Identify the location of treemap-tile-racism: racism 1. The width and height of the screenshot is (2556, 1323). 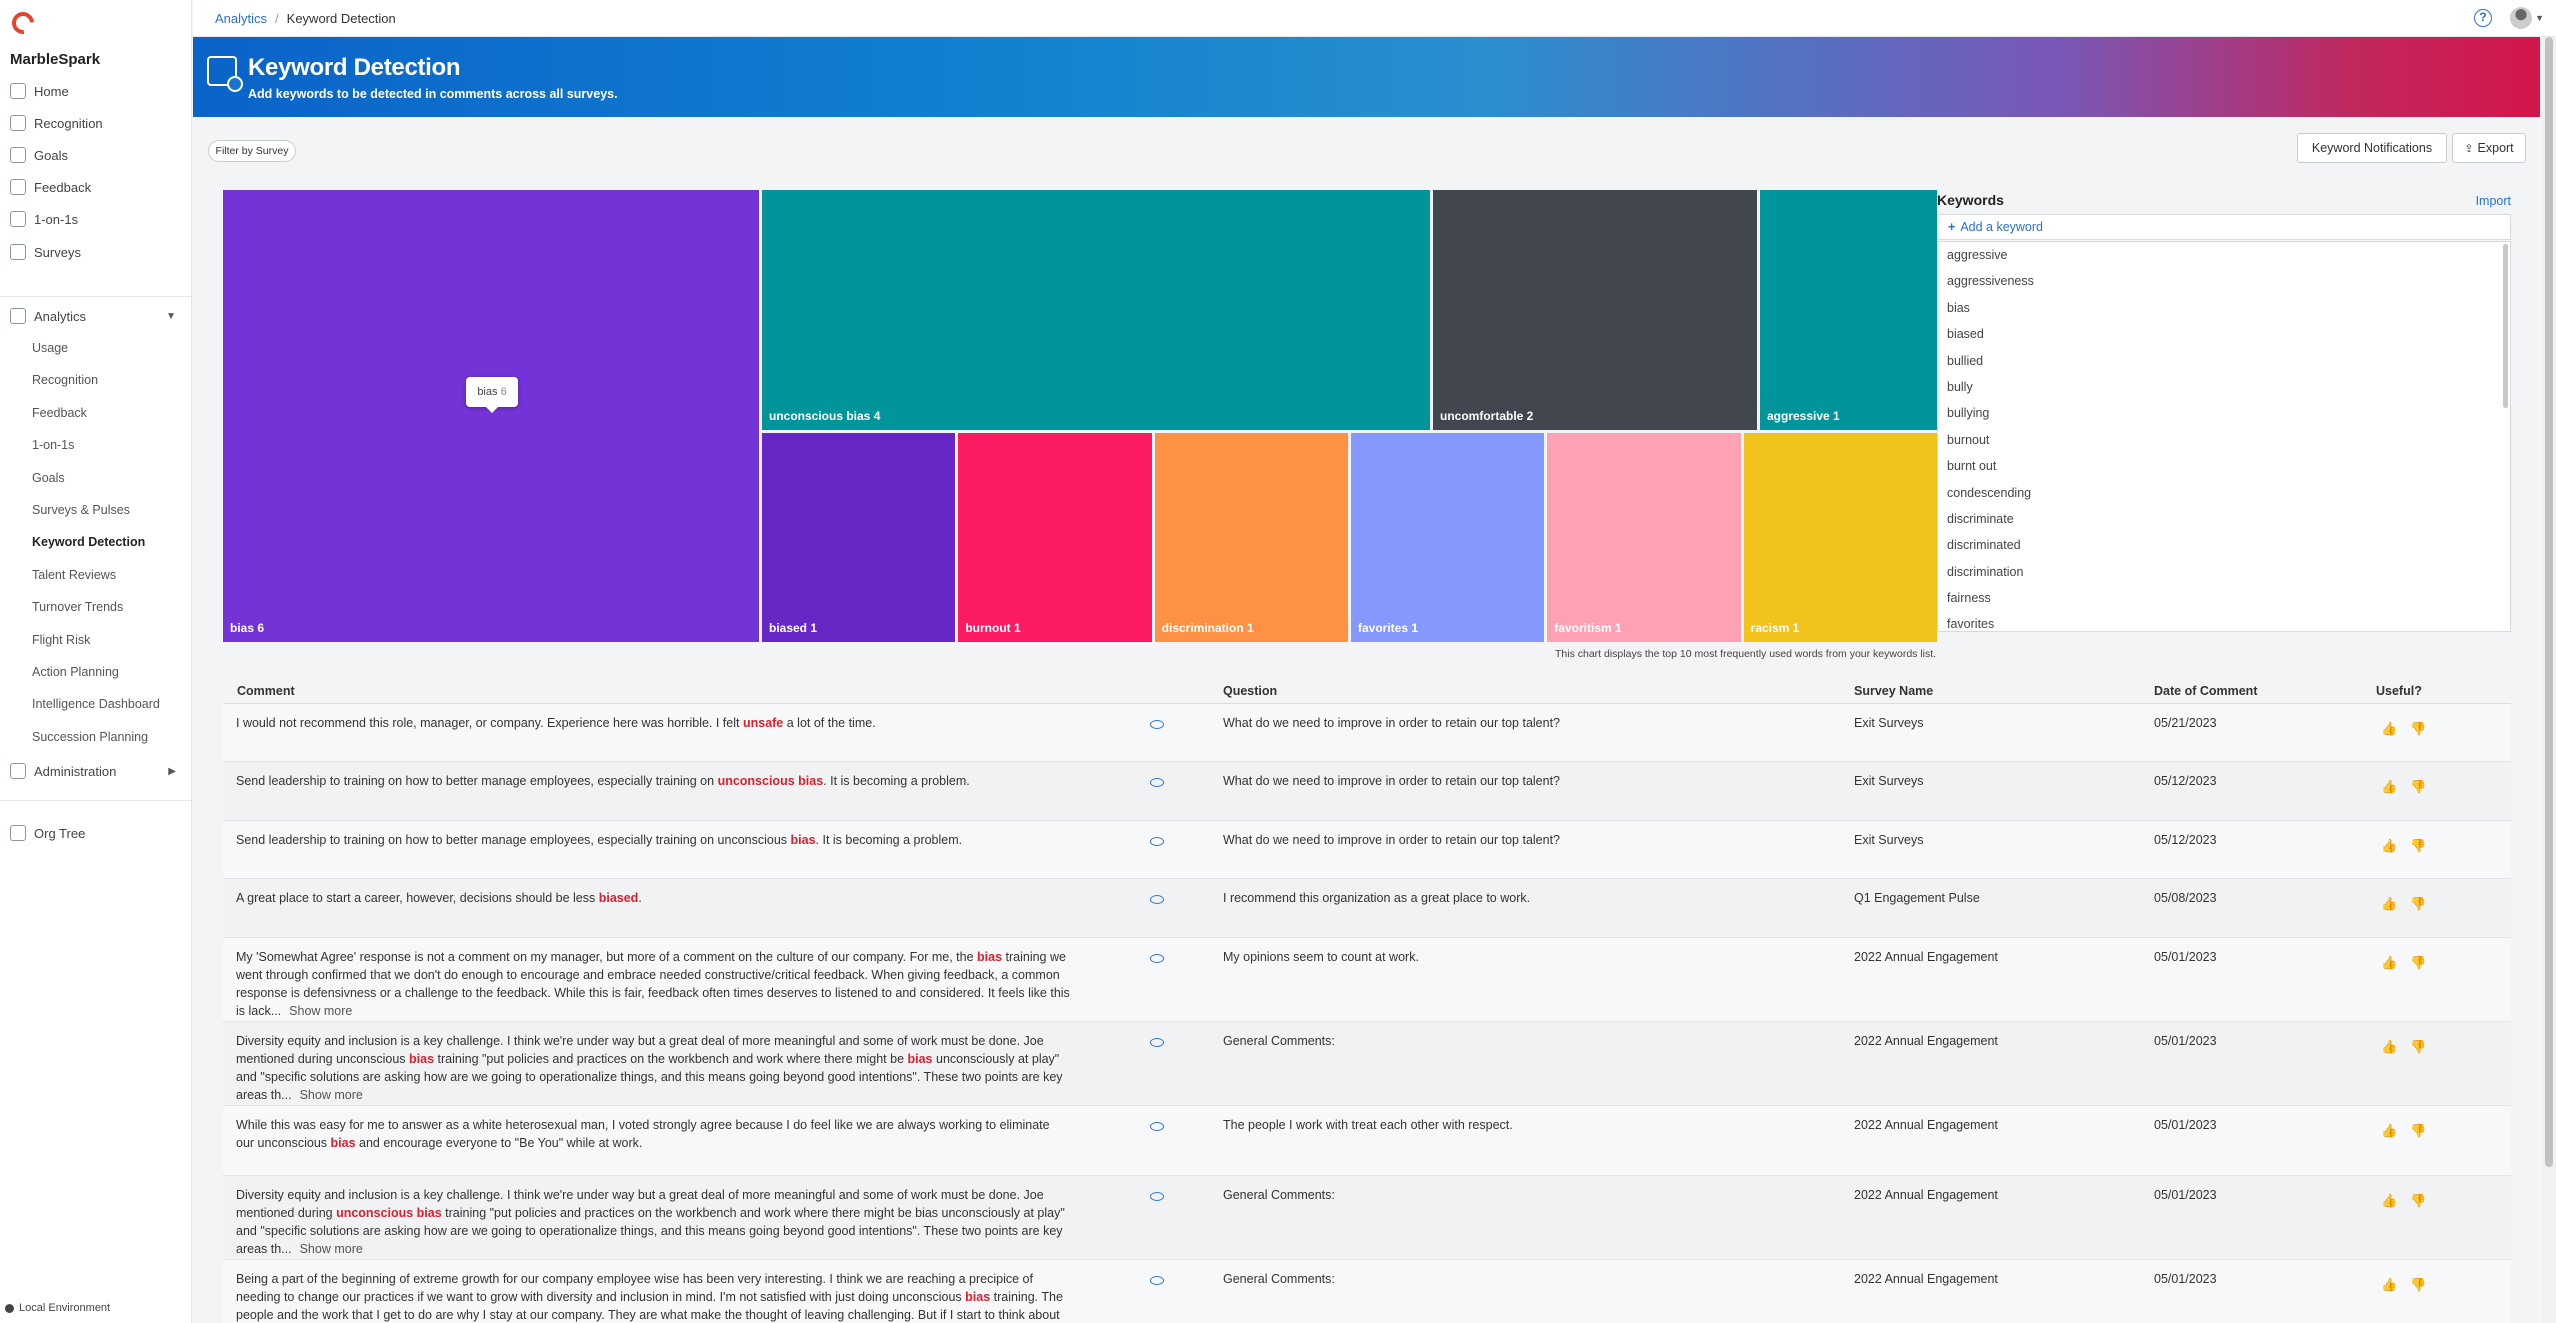
(1840, 537).